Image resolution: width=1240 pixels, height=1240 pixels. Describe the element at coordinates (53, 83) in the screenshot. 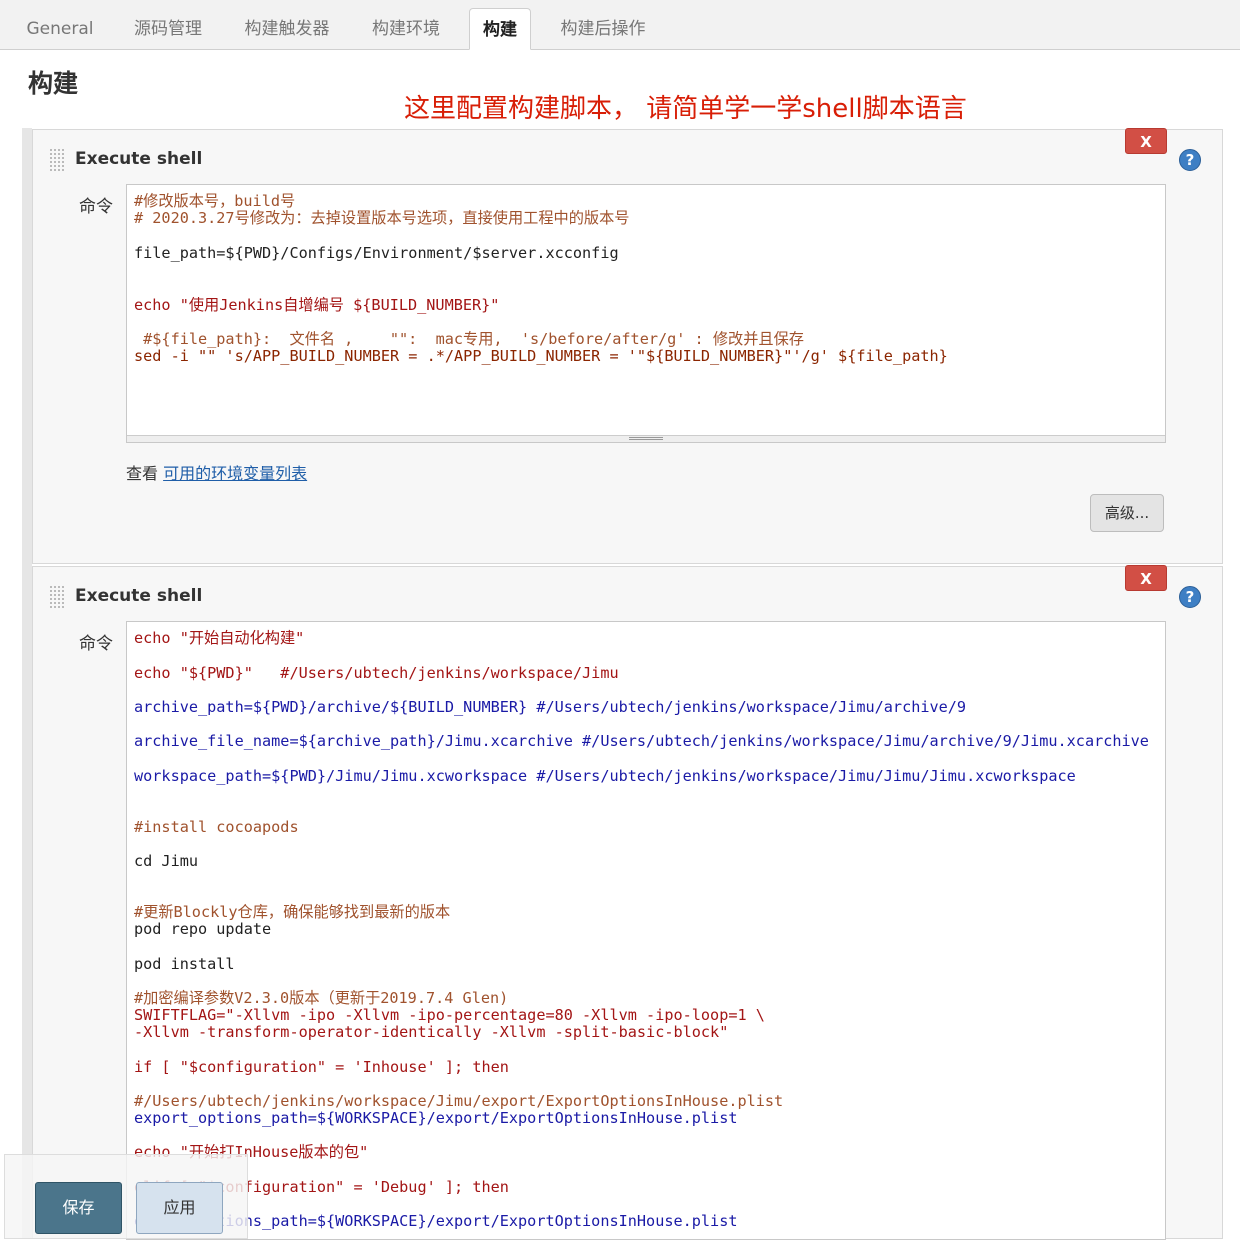

I see `section-title: 构建` at that location.